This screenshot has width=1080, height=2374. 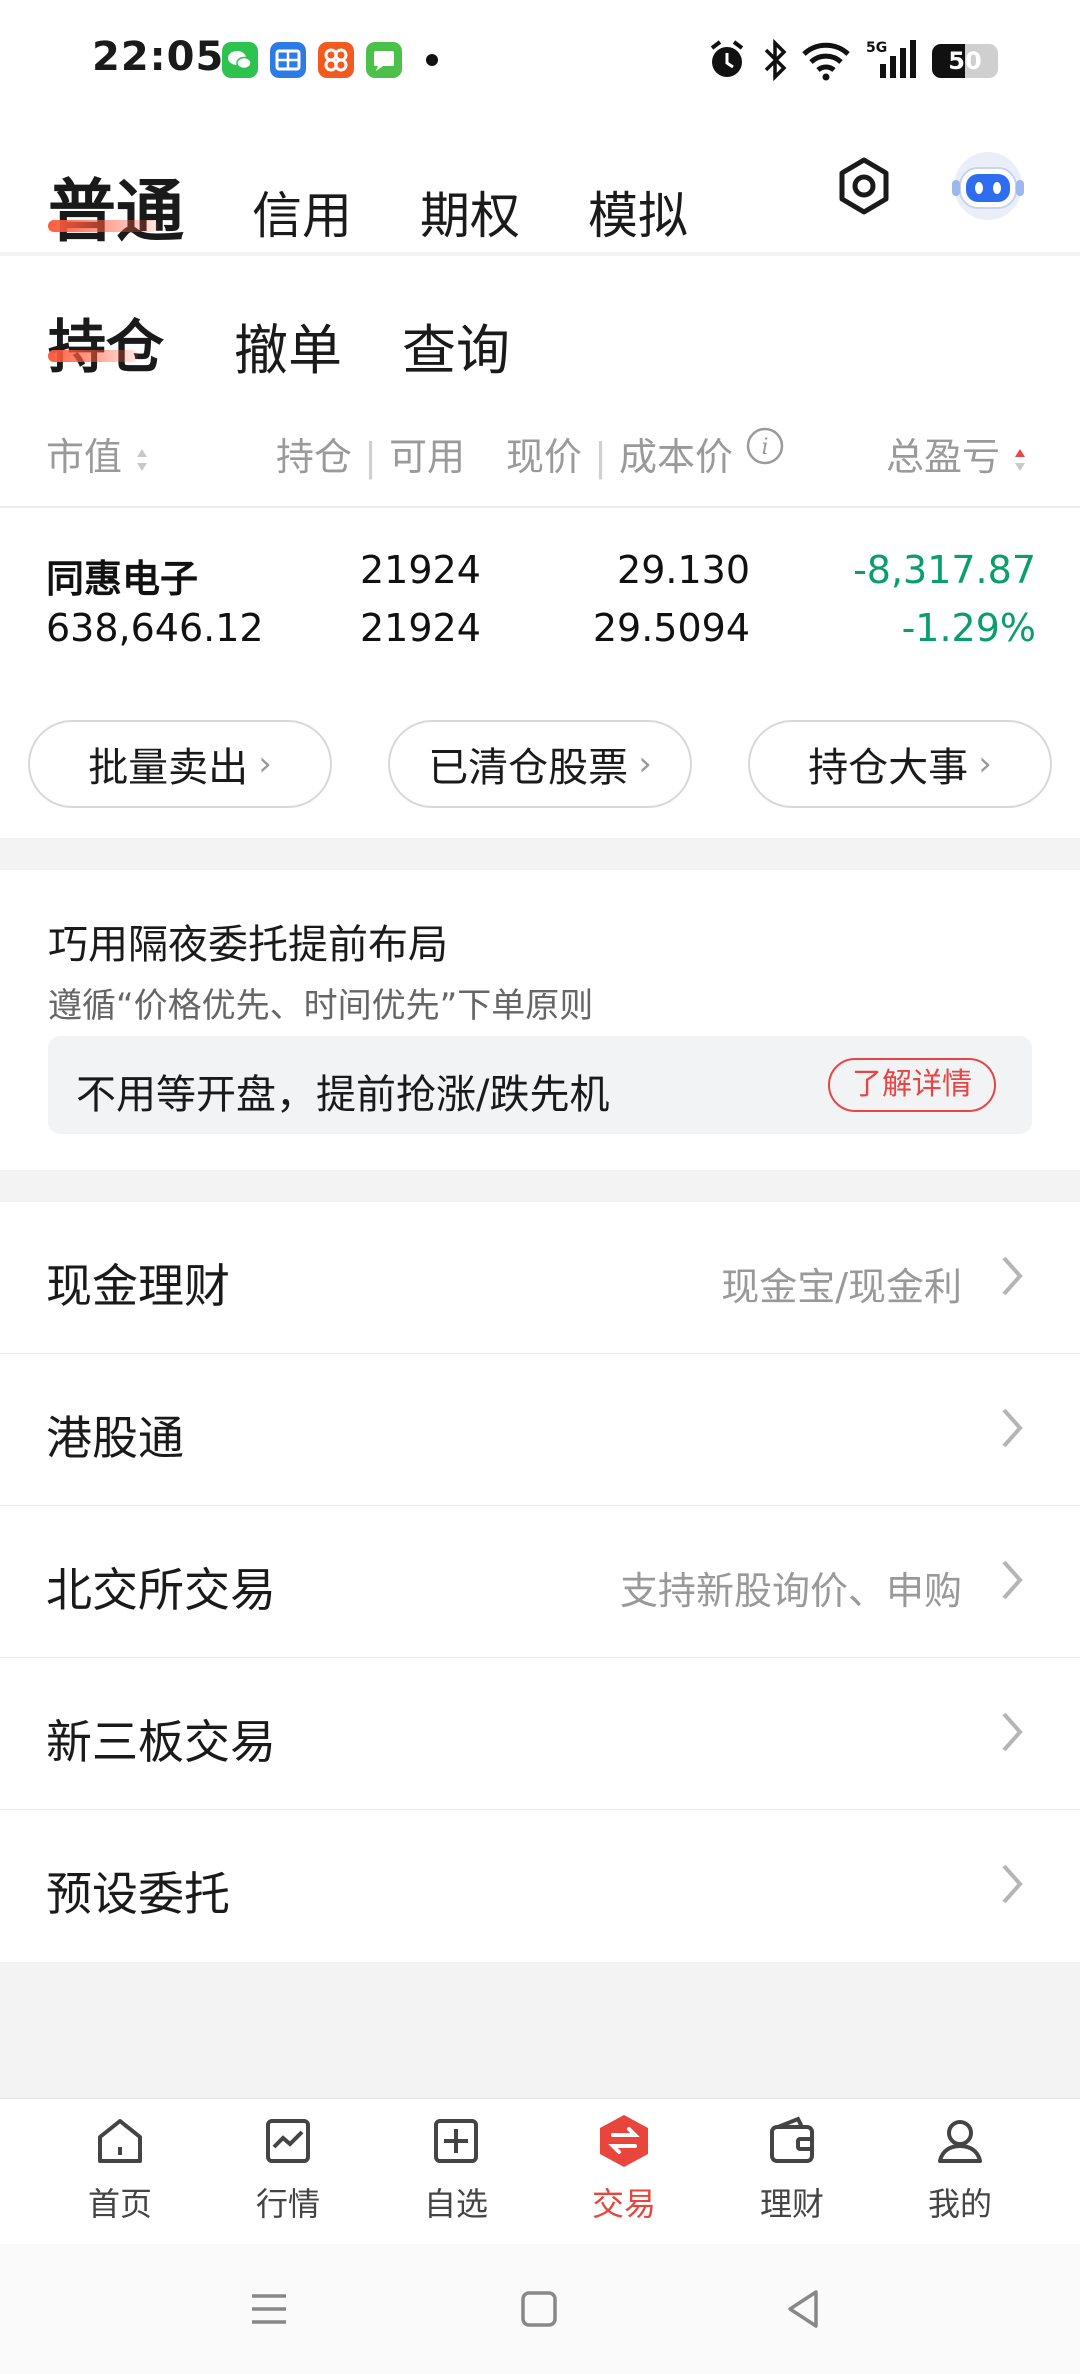 What do you see at coordinates (456, 2141) in the screenshot?
I see `add-square-icon` at bounding box center [456, 2141].